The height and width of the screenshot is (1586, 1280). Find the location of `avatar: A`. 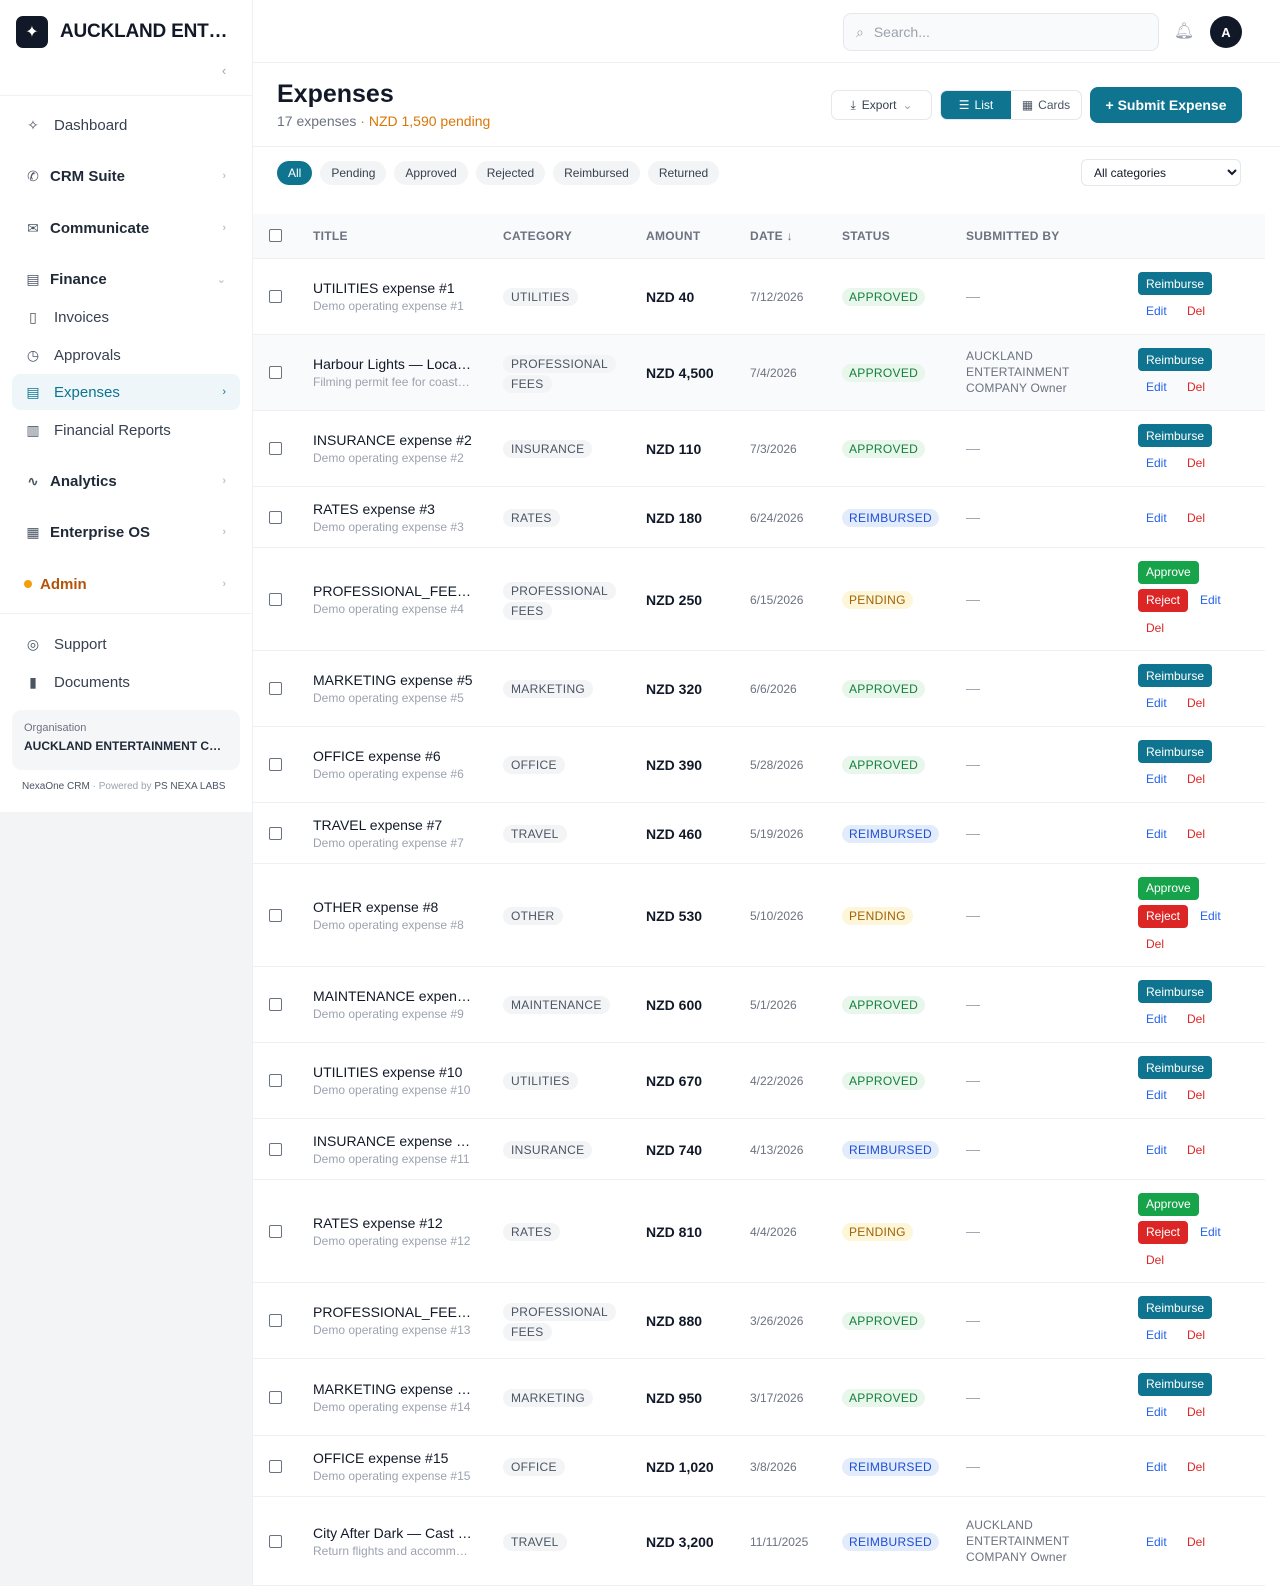

avatar: A is located at coordinates (1226, 32).